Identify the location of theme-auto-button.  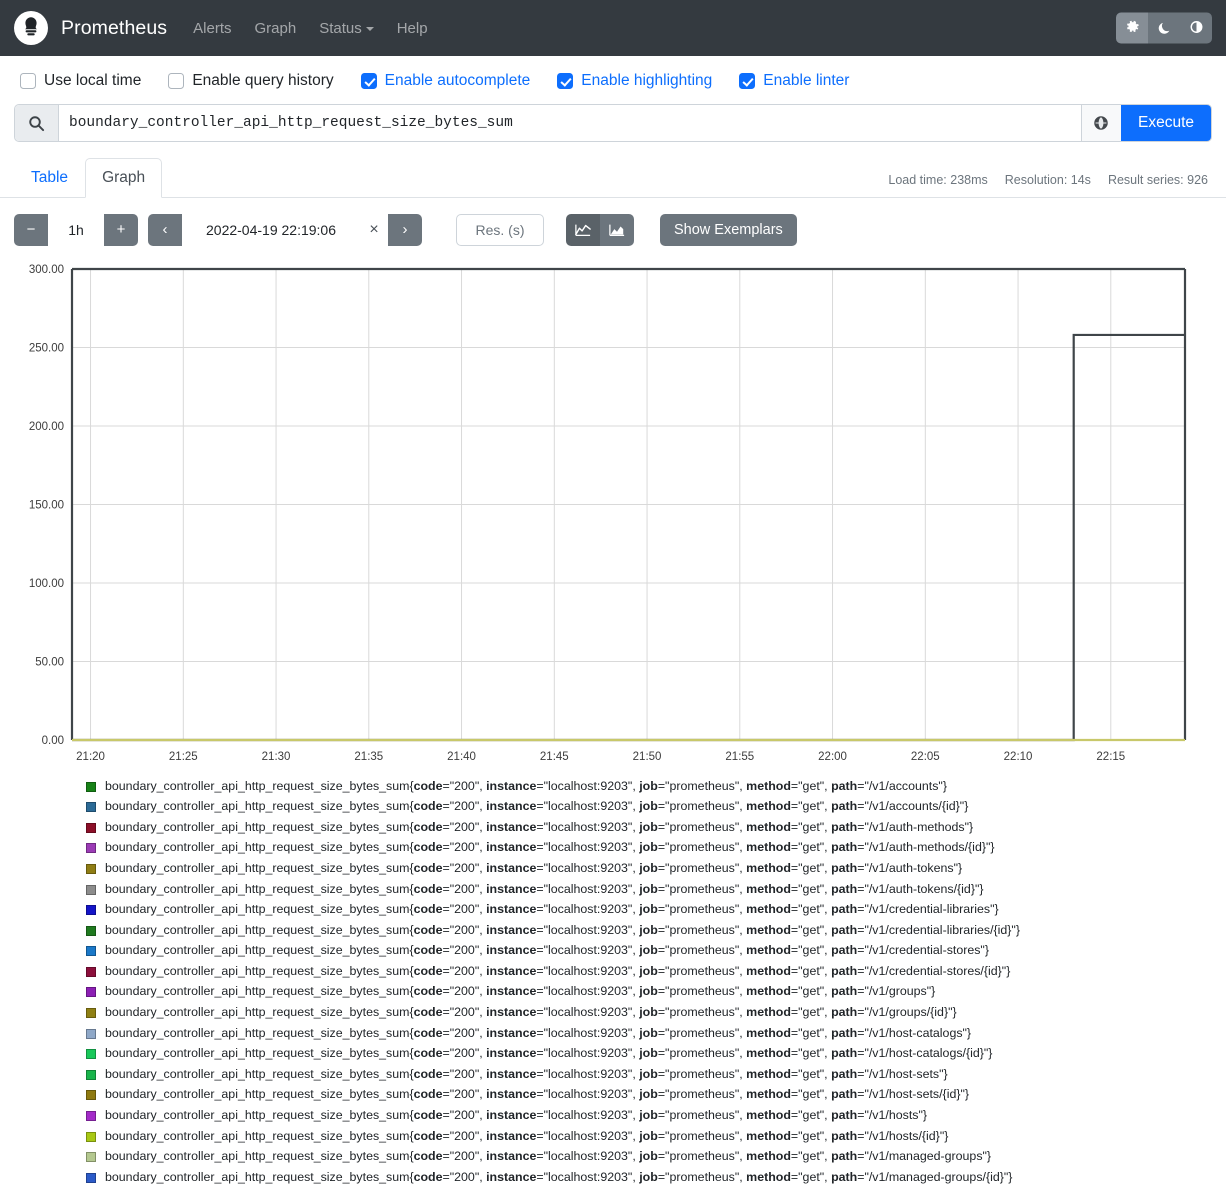
(1132, 28).